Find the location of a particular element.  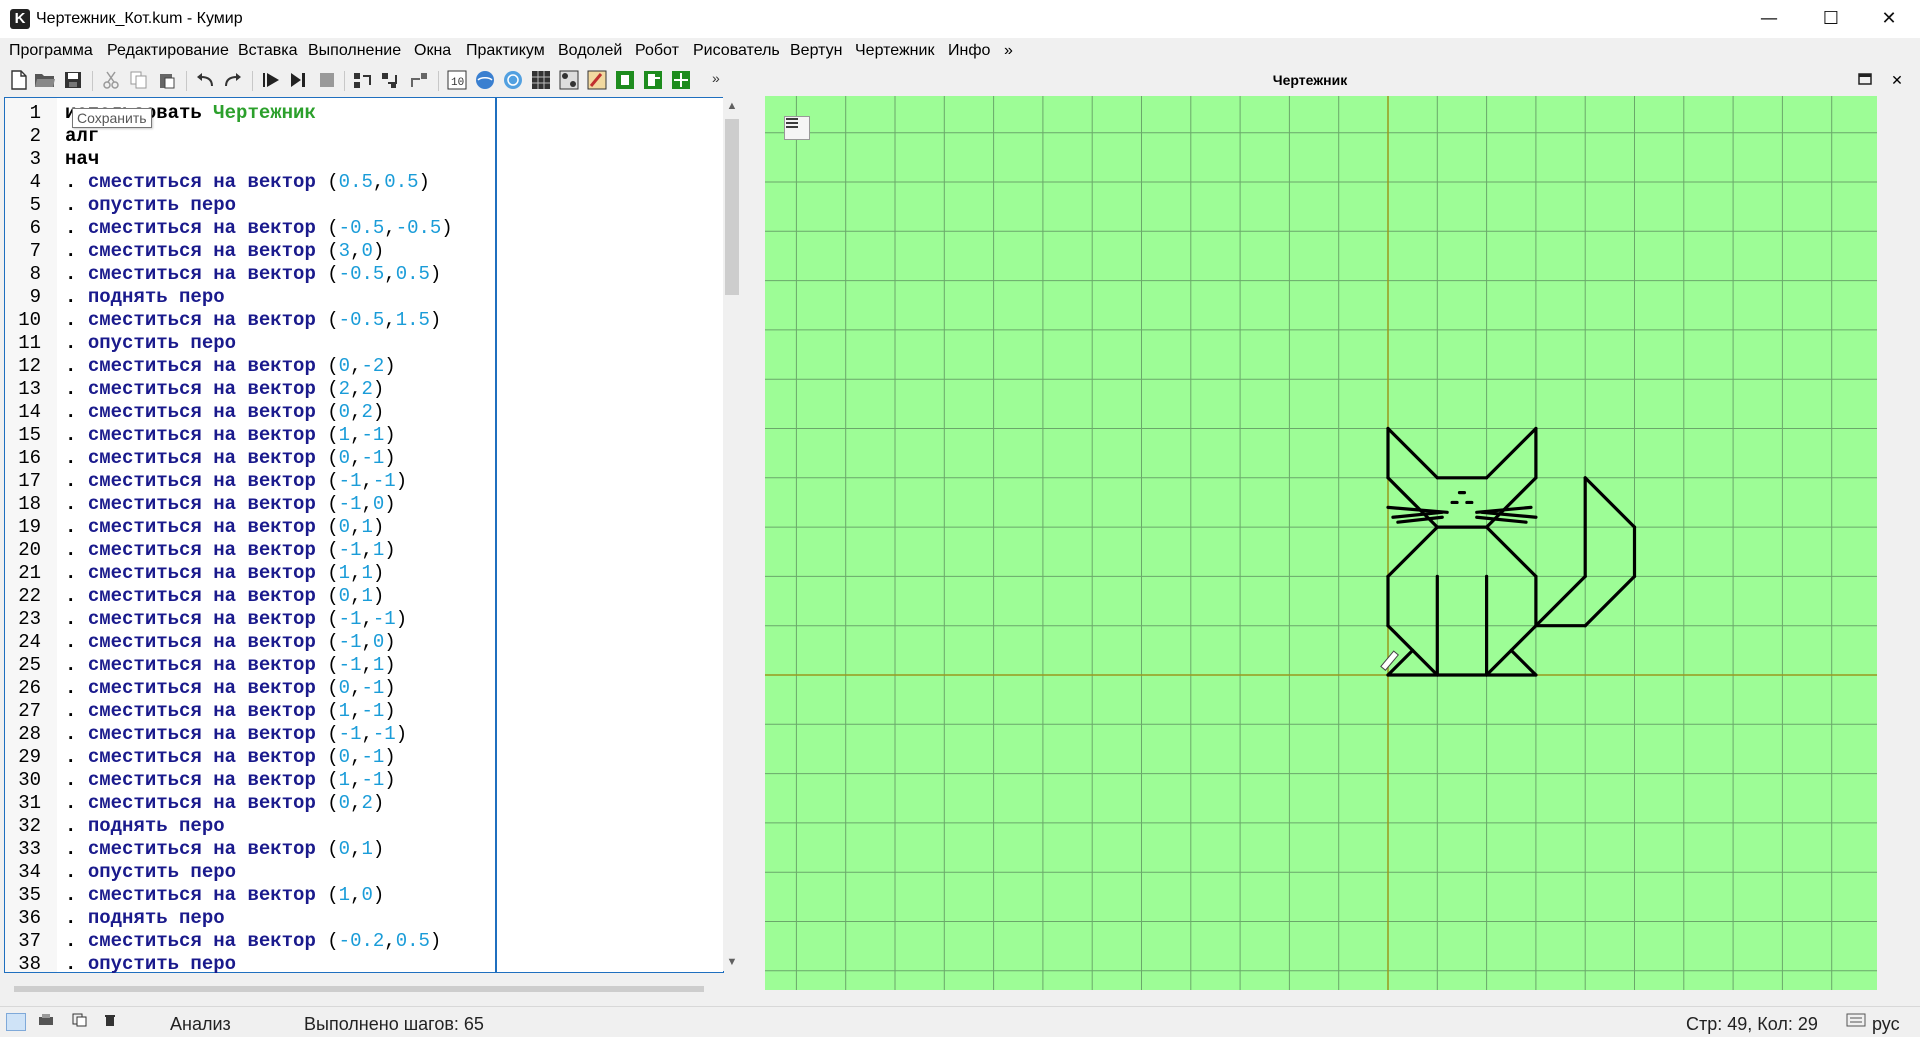

menu-insert: Вставка is located at coordinates (267, 51).